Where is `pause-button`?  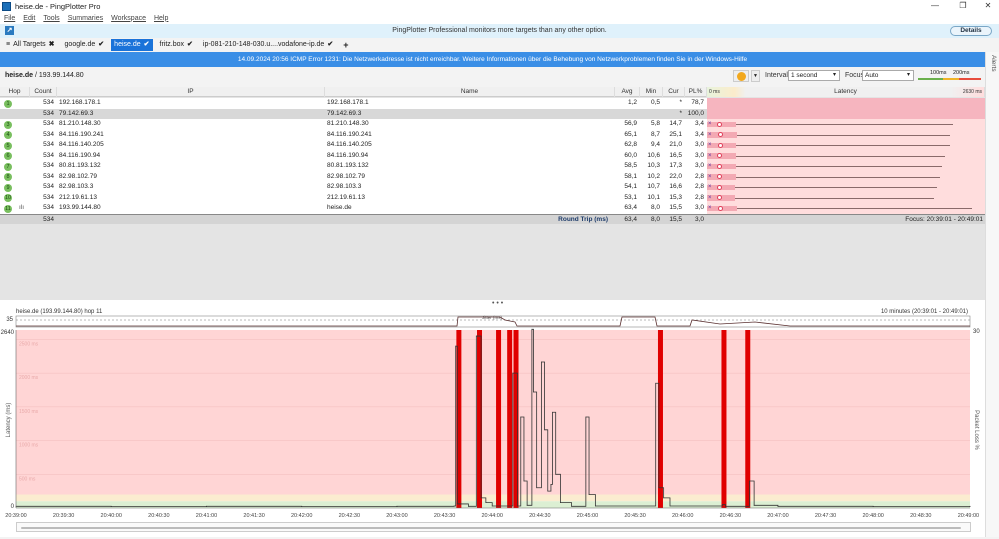
pause-button is located at coordinates (741, 76).